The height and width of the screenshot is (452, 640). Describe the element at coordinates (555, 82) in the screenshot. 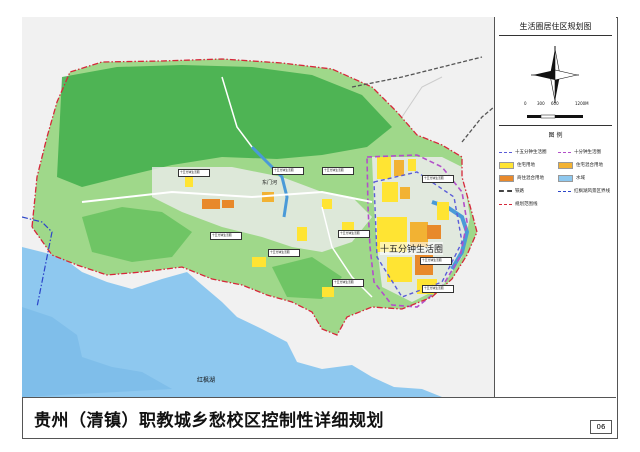

I see `north-arrow-icon` at that location.